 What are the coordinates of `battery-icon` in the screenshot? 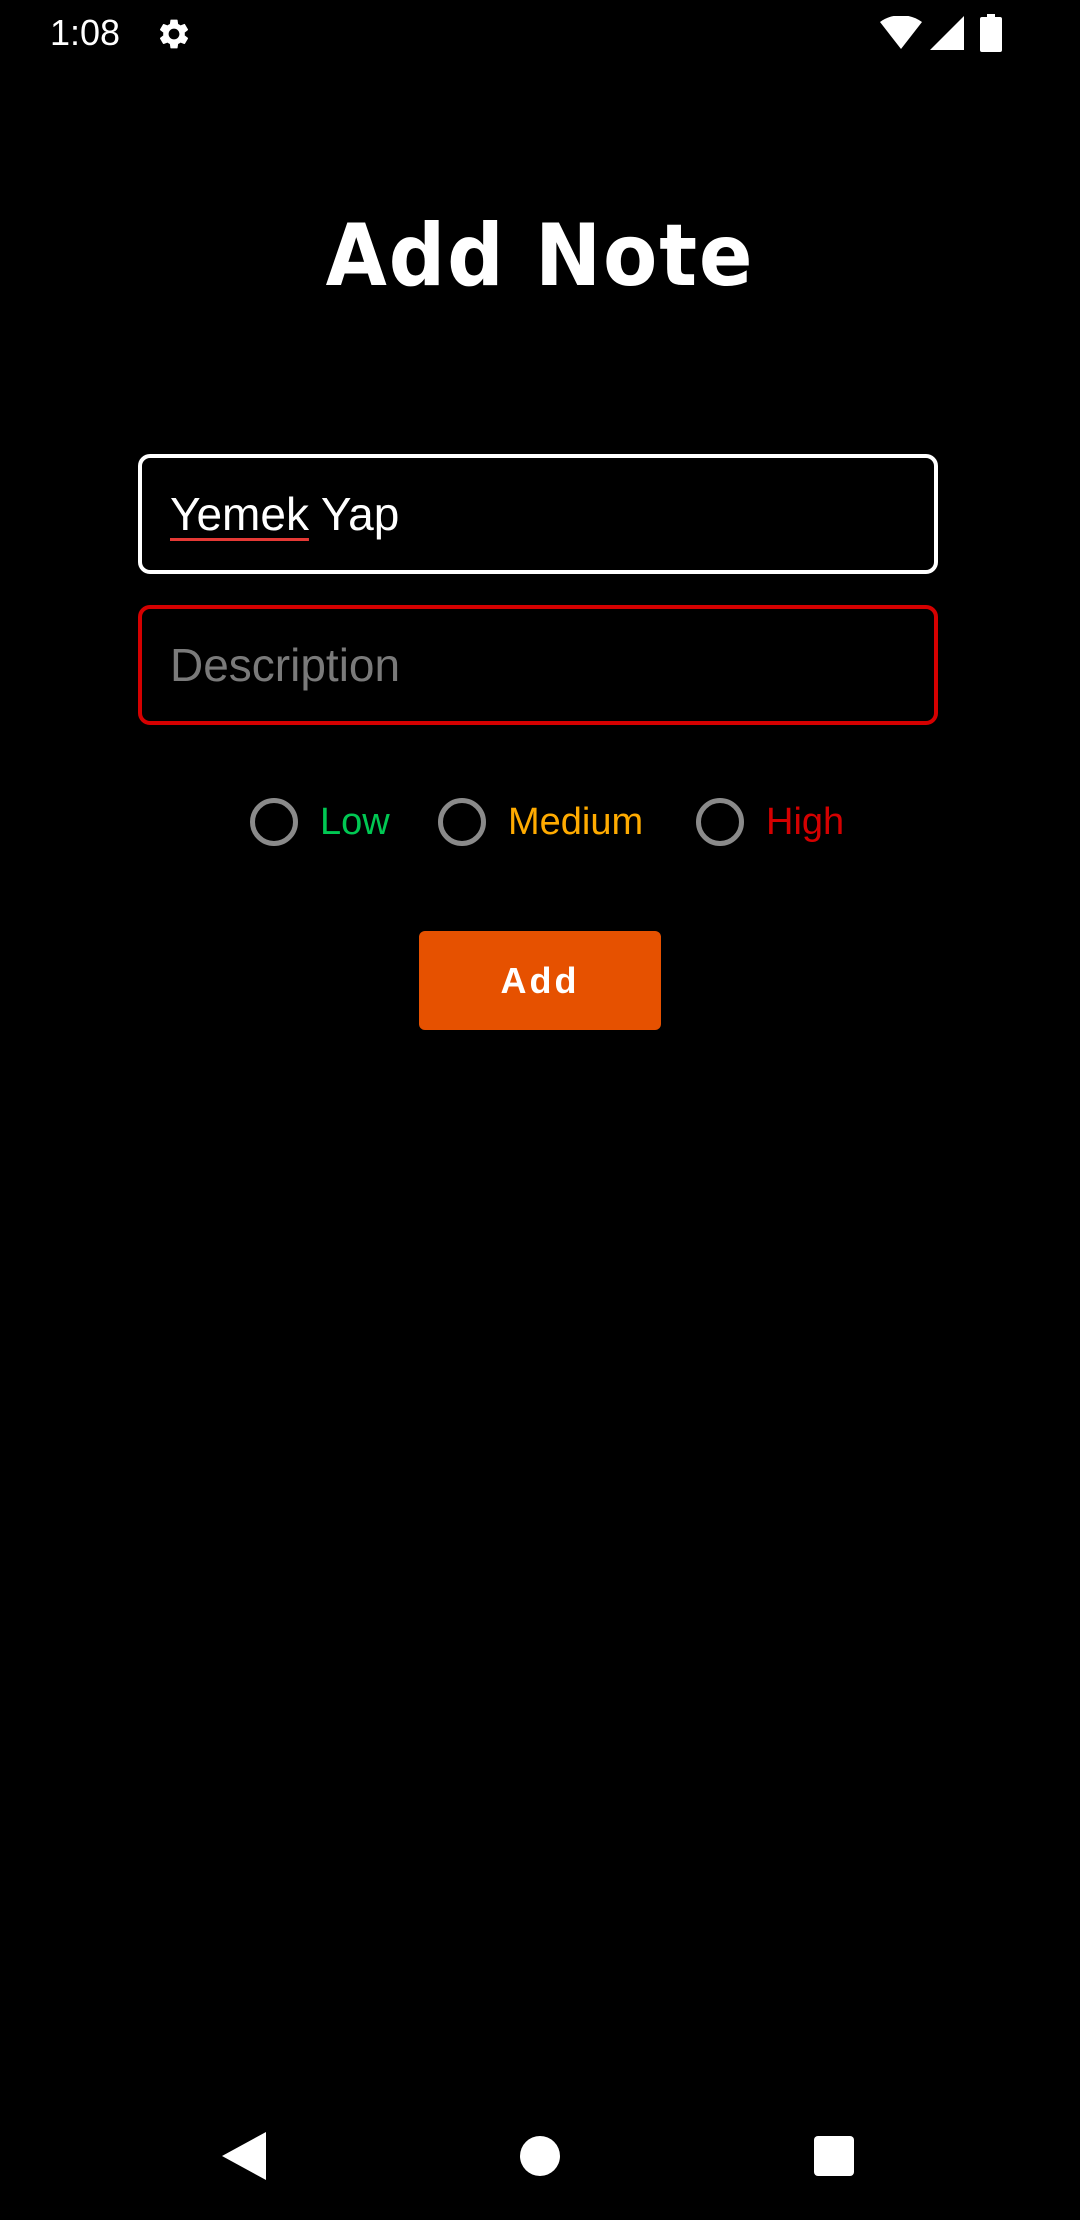 It's located at (991, 33).